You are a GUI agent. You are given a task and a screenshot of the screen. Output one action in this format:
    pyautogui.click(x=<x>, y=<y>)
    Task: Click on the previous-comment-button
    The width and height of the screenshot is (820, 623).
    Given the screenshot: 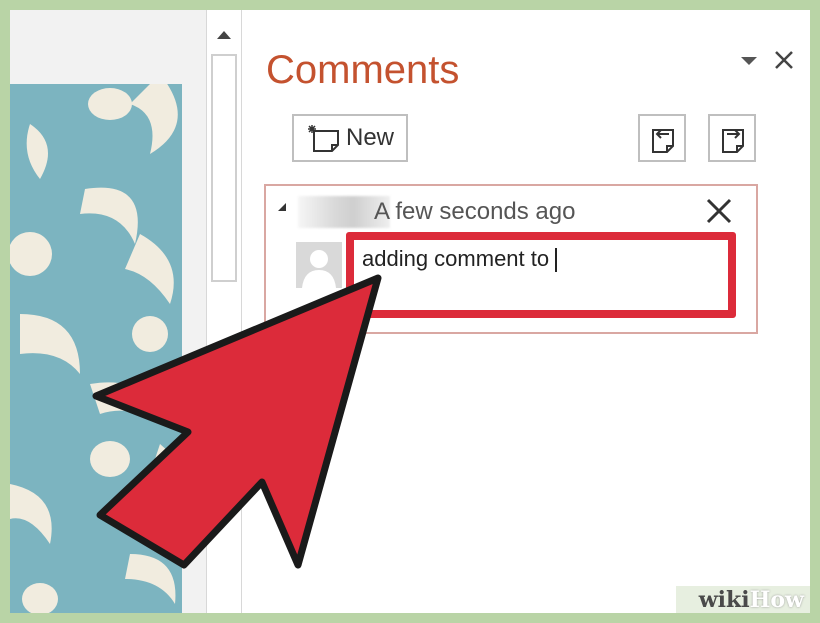 What is the action you would take?
    pyautogui.click(x=662, y=138)
    